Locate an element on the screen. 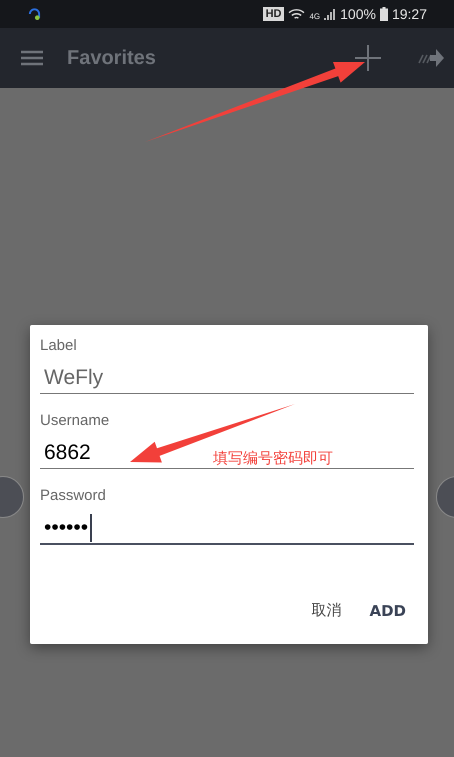  battery-percent: 100% is located at coordinates (358, 14).